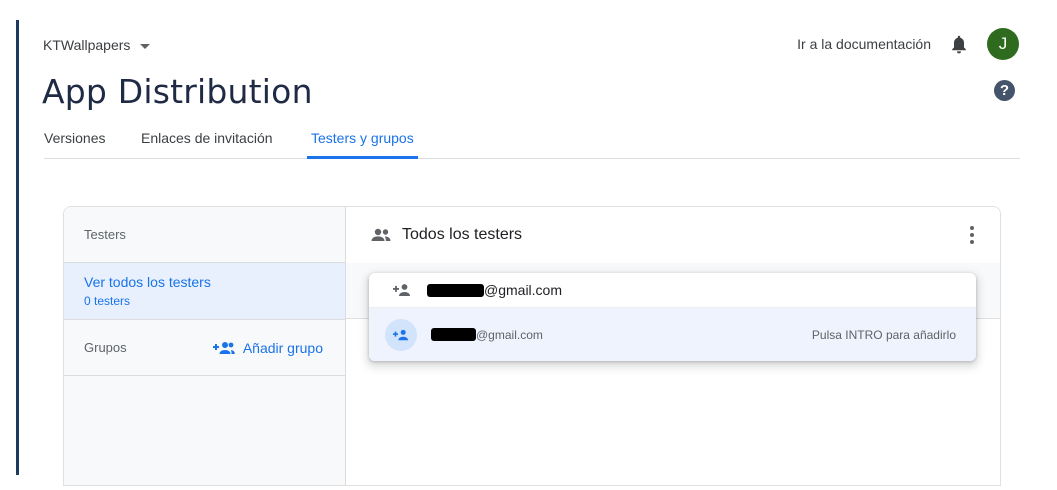 This screenshot has width=1057, height=490. What do you see at coordinates (673, 235) in the screenshot?
I see `testers-panel-header: Todos los testers` at bounding box center [673, 235].